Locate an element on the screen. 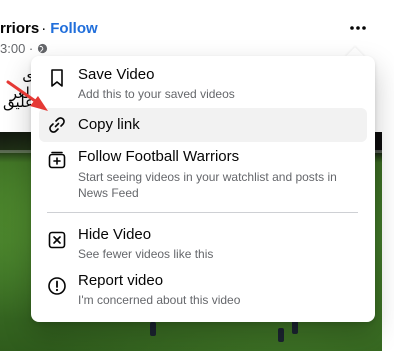  bookmark-icon is located at coordinates (57, 78).